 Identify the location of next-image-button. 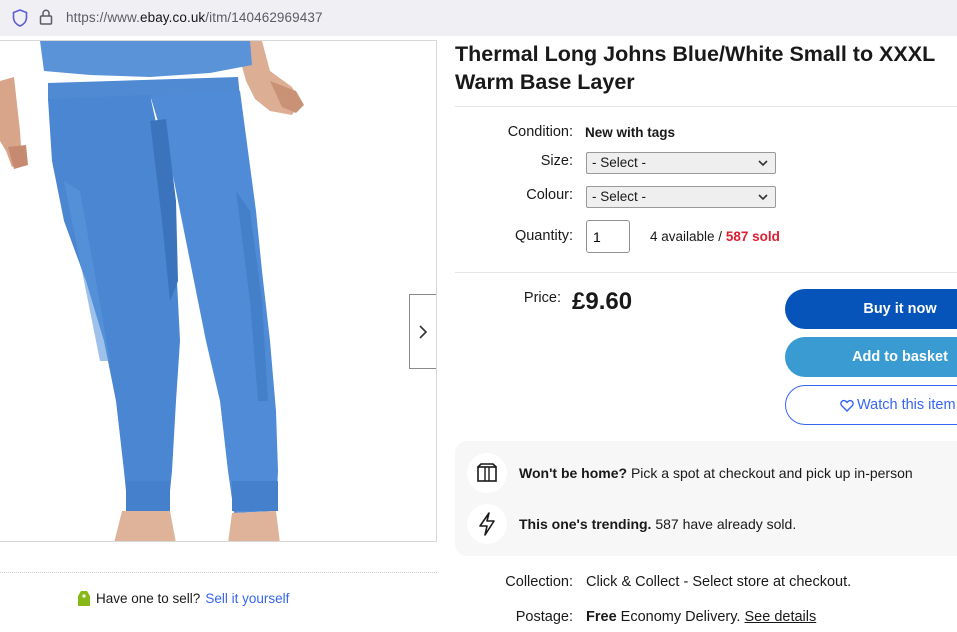
(422, 331).